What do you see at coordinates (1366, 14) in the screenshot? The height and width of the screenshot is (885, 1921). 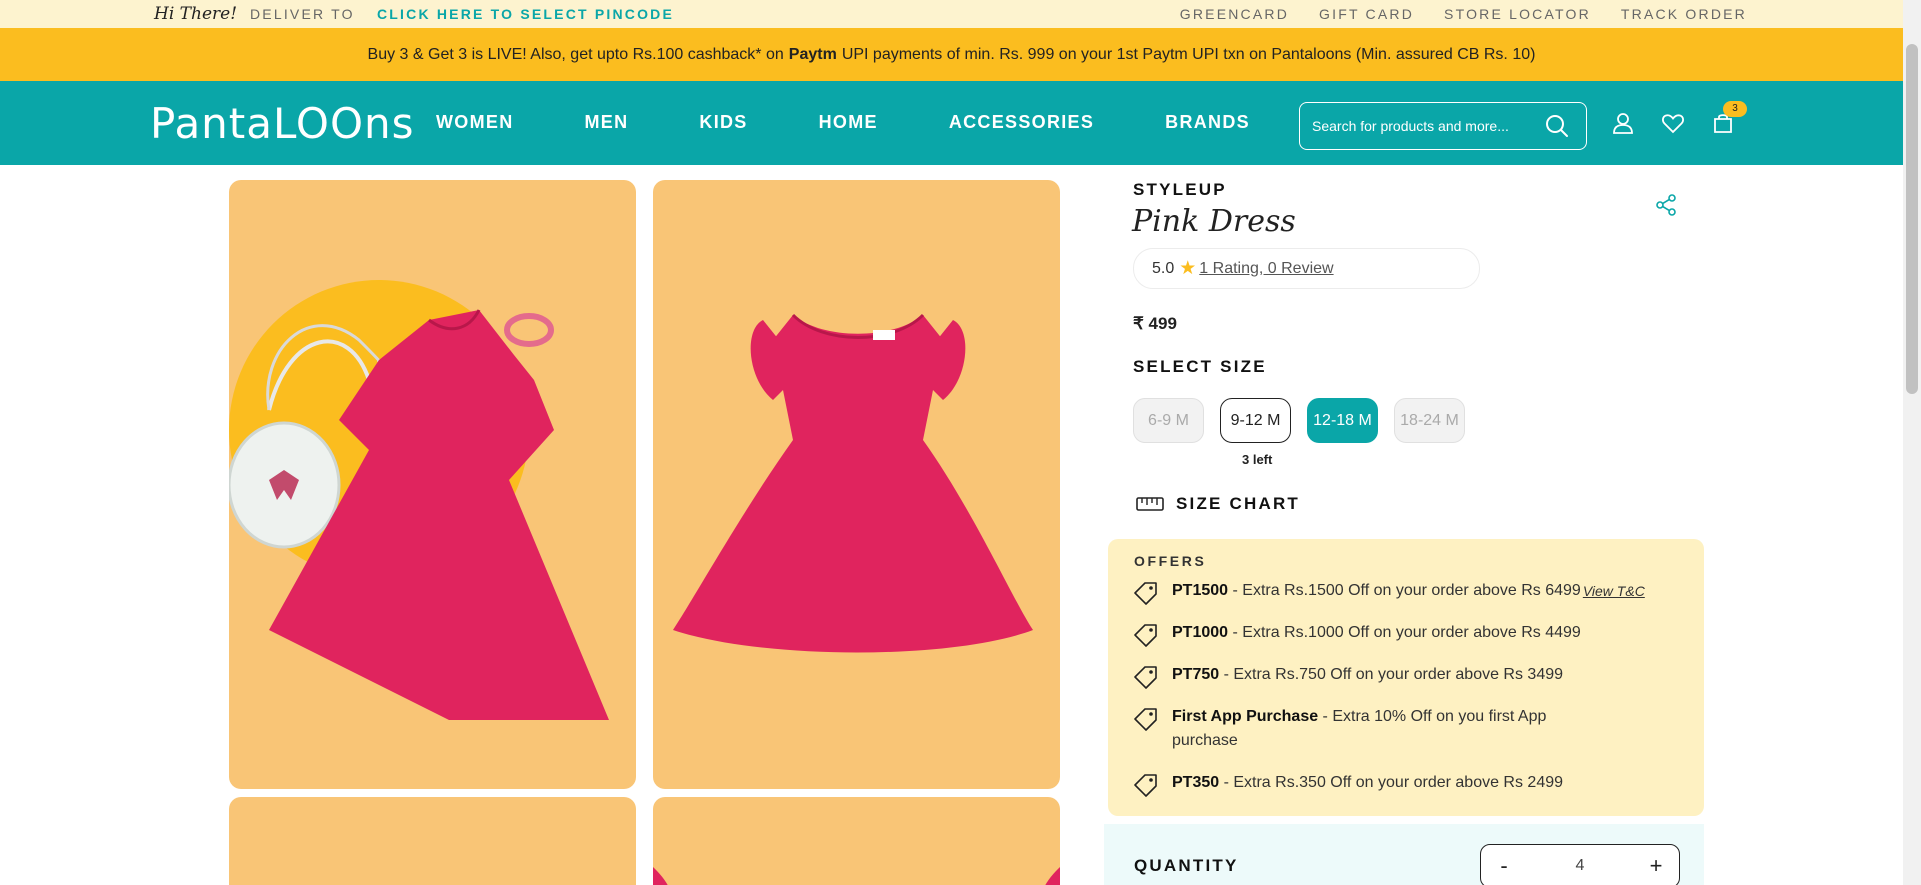 I see `gift-card-link: GIFT CARD` at bounding box center [1366, 14].